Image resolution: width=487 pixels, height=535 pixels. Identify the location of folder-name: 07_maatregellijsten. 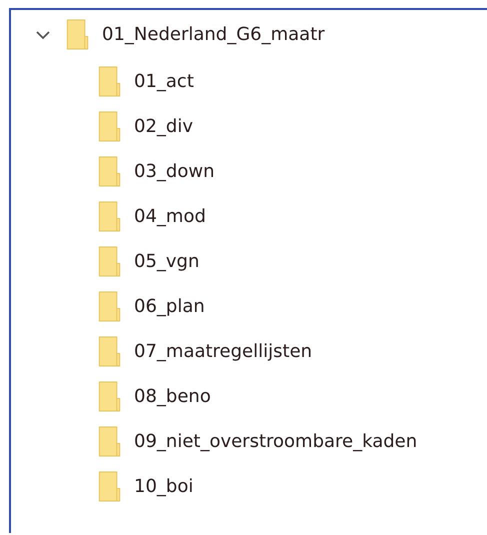
(223, 351).